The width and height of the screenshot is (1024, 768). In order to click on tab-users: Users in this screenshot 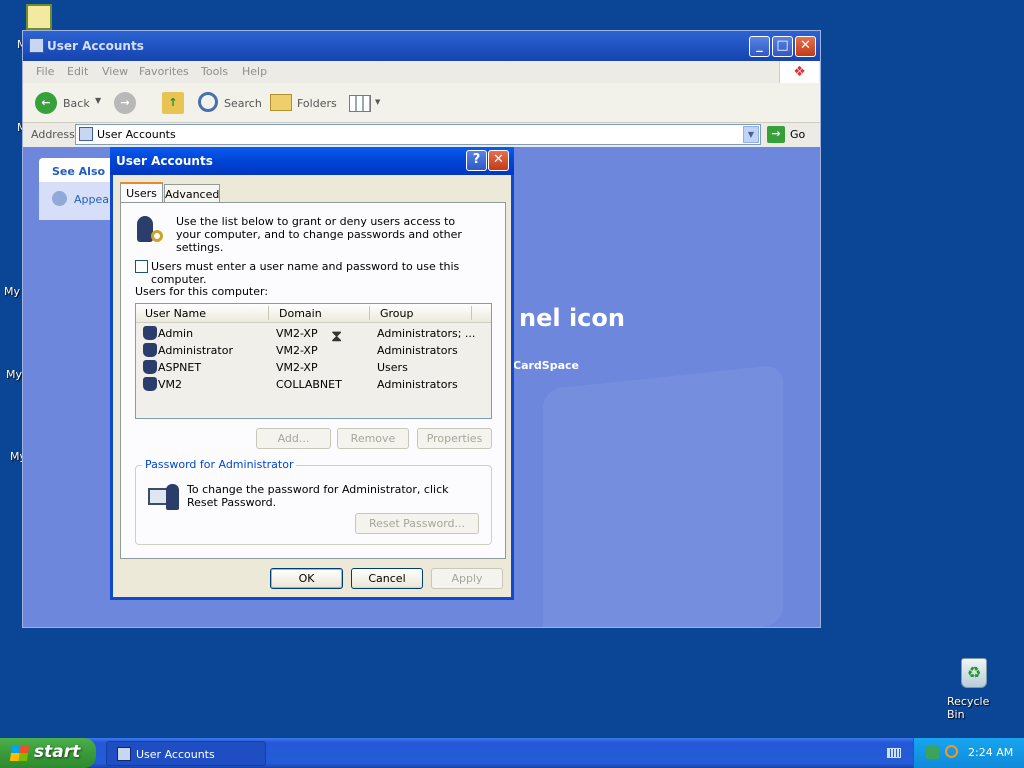, I will do `click(141, 193)`.